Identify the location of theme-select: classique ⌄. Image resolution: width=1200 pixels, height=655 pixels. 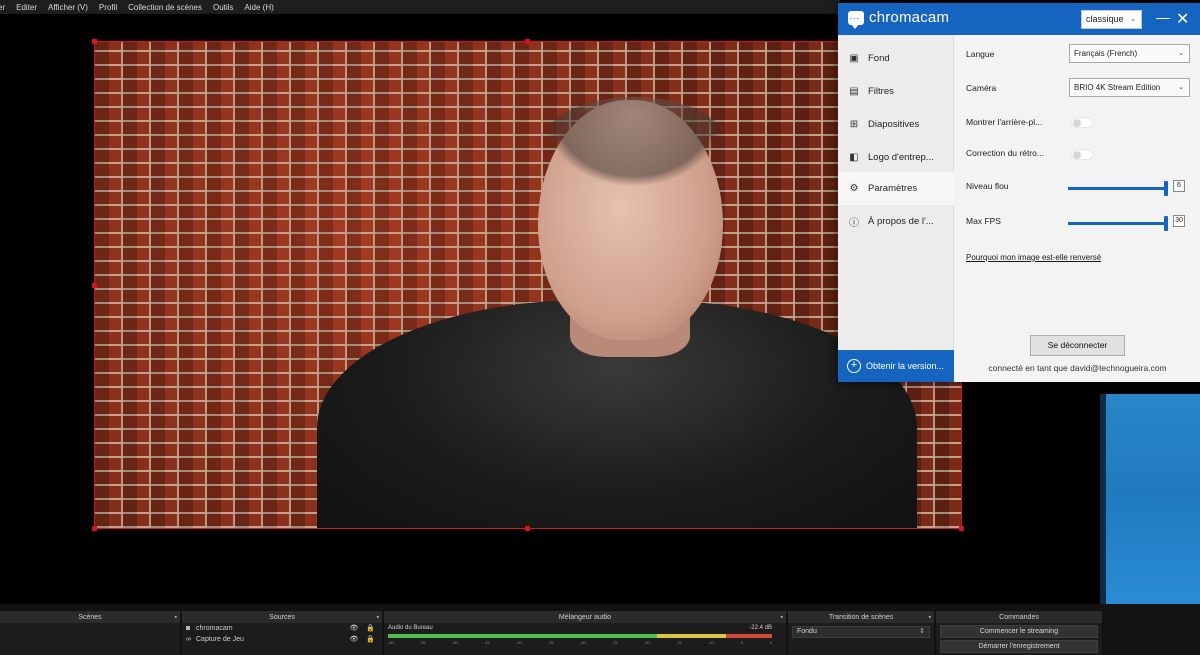
(1111, 19).